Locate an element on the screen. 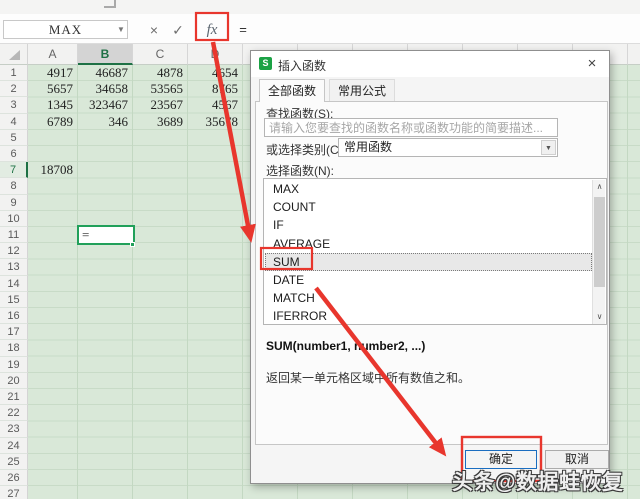  row-header-7: 7 is located at coordinates (14, 170).